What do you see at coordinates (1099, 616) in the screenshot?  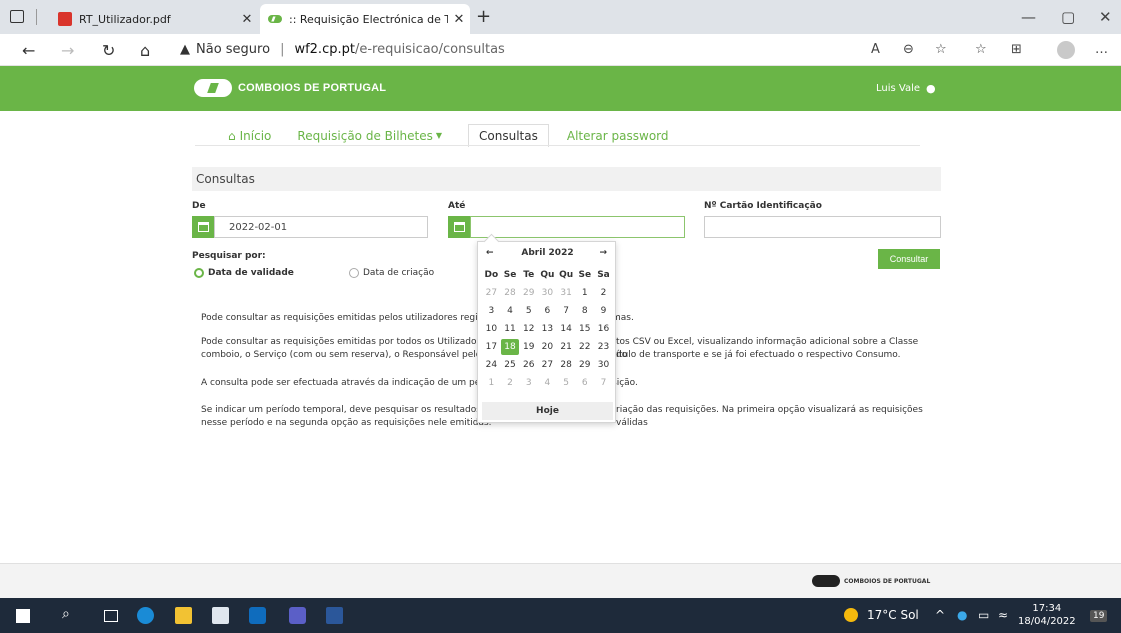 I see `notification-icon: 19` at bounding box center [1099, 616].